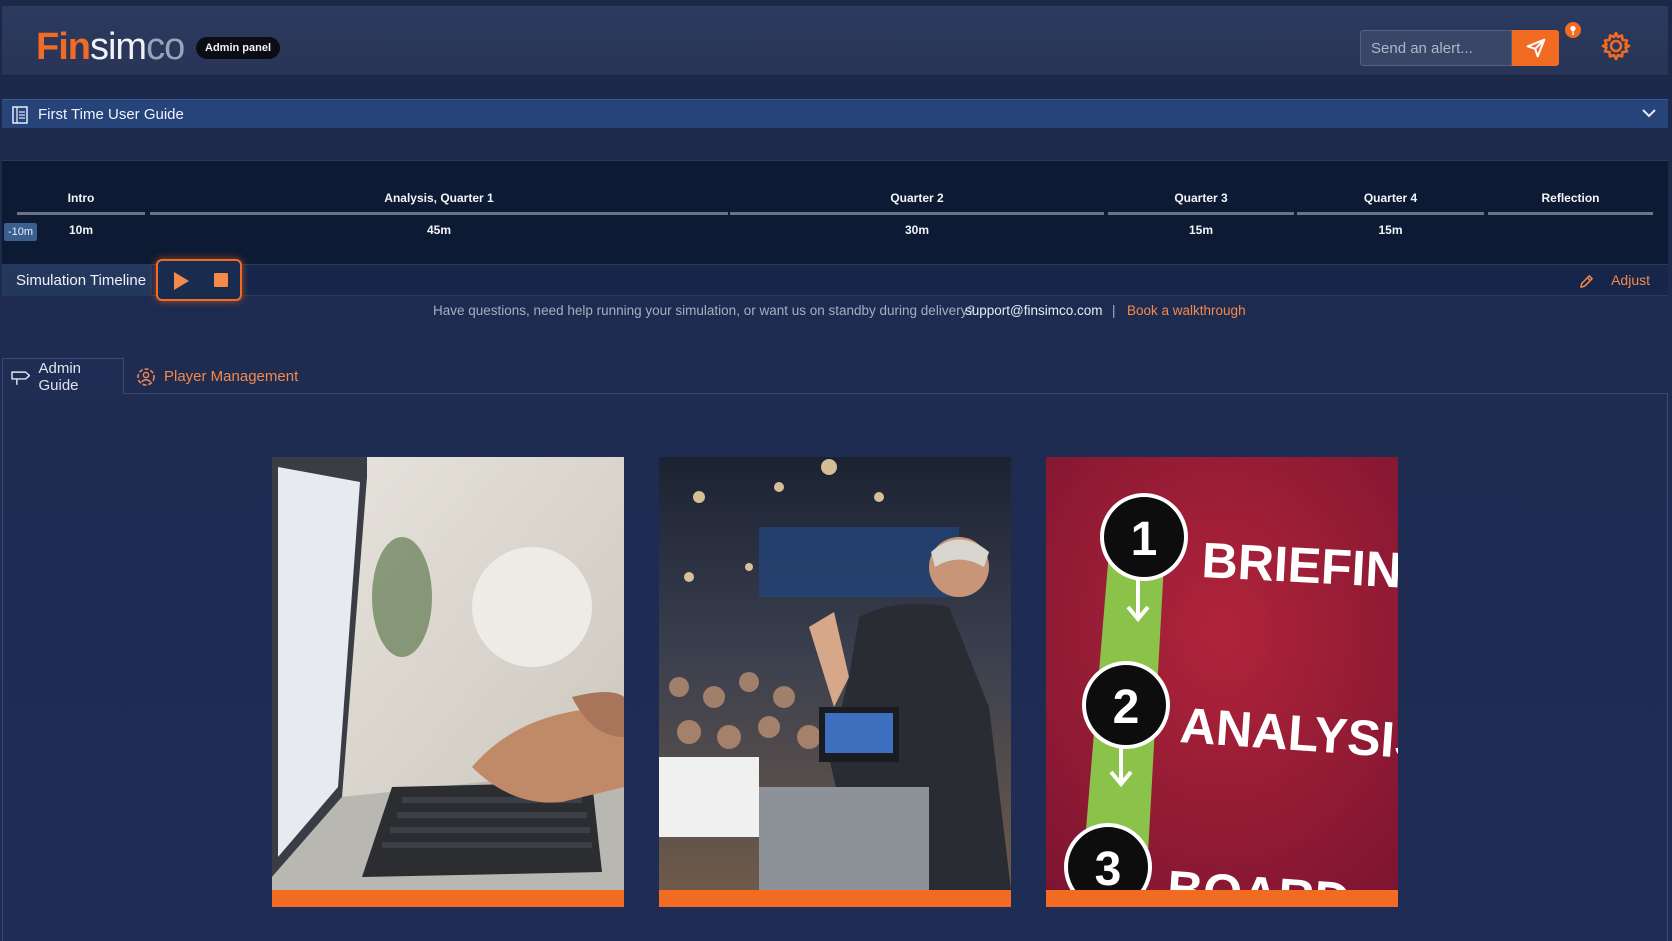 Image resolution: width=1672 pixels, height=941 pixels. I want to click on laptop-typing-photo, so click(448, 673).